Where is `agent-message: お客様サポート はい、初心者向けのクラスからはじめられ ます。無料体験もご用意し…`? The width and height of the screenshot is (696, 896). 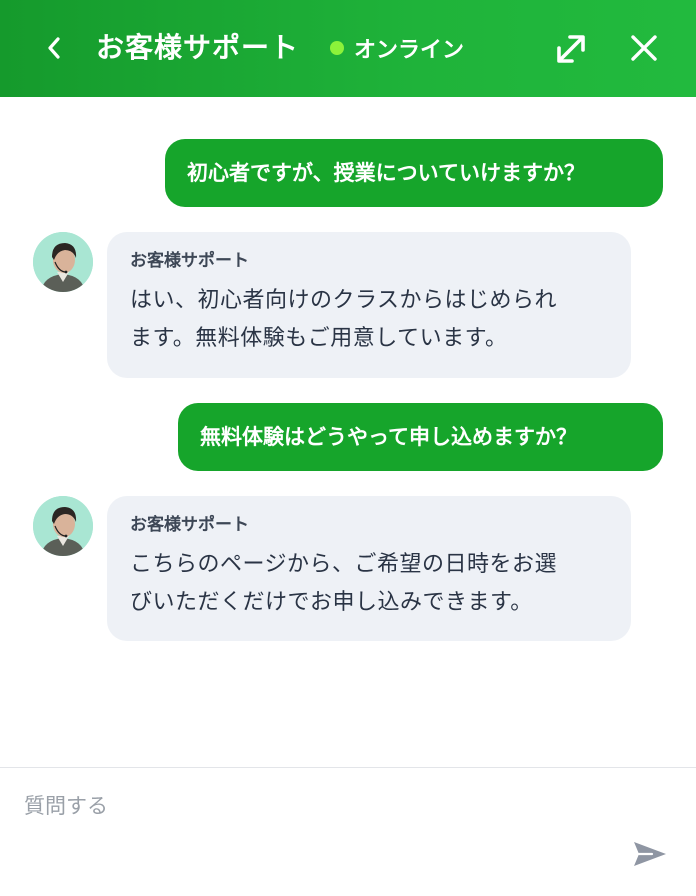 agent-message: お客様サポート はい、初心者向けのクラスからはじめられ ます。無料体験もご用意し… is located at coordinates (369, 305).